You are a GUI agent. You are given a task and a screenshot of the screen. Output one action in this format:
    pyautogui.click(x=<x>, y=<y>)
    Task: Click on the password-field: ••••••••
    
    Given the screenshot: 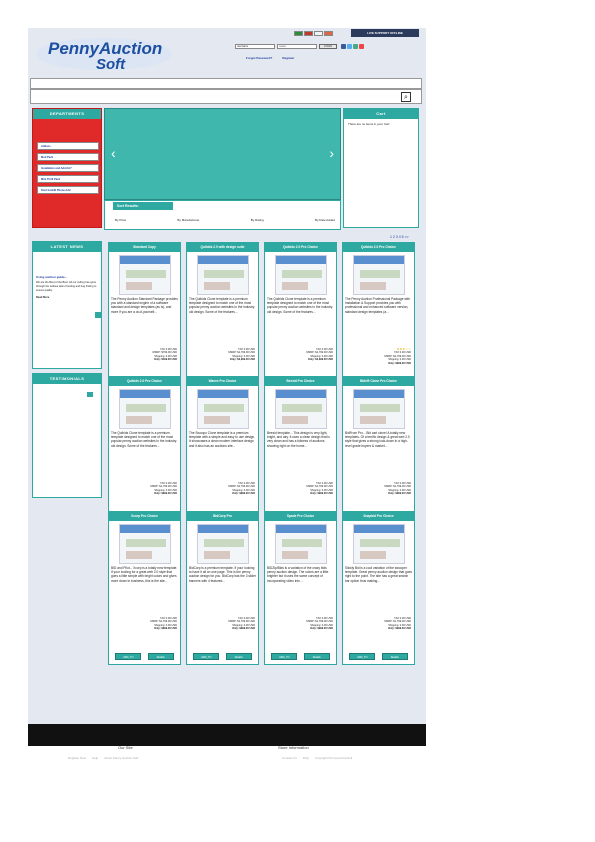 What is the action you would take?
    pyautogui.click(x=297, y=46)
    